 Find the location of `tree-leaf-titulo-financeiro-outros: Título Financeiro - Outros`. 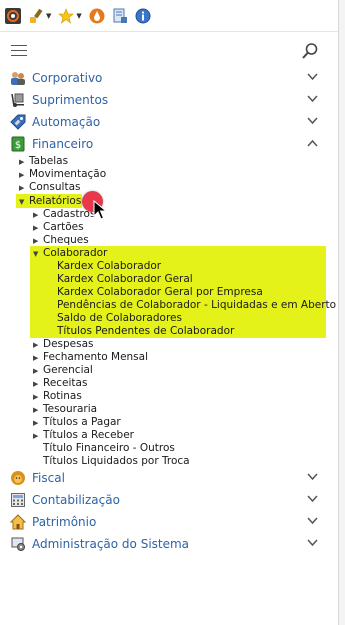

tree-leaf-titulo-financeiro-outros: Título Financeiro - Outros is located at coordinates (109, 448).